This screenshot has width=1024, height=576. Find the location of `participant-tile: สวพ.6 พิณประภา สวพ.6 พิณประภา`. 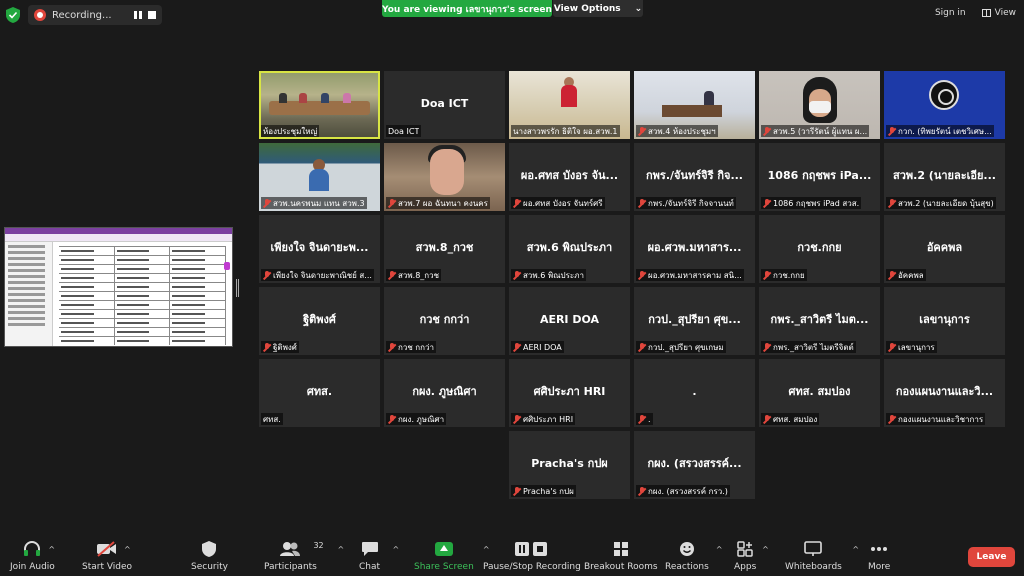

participant-tile: สวพ.6 พิณประภา สวพ.6 พิณประภา is located at coordinates (569, 249).